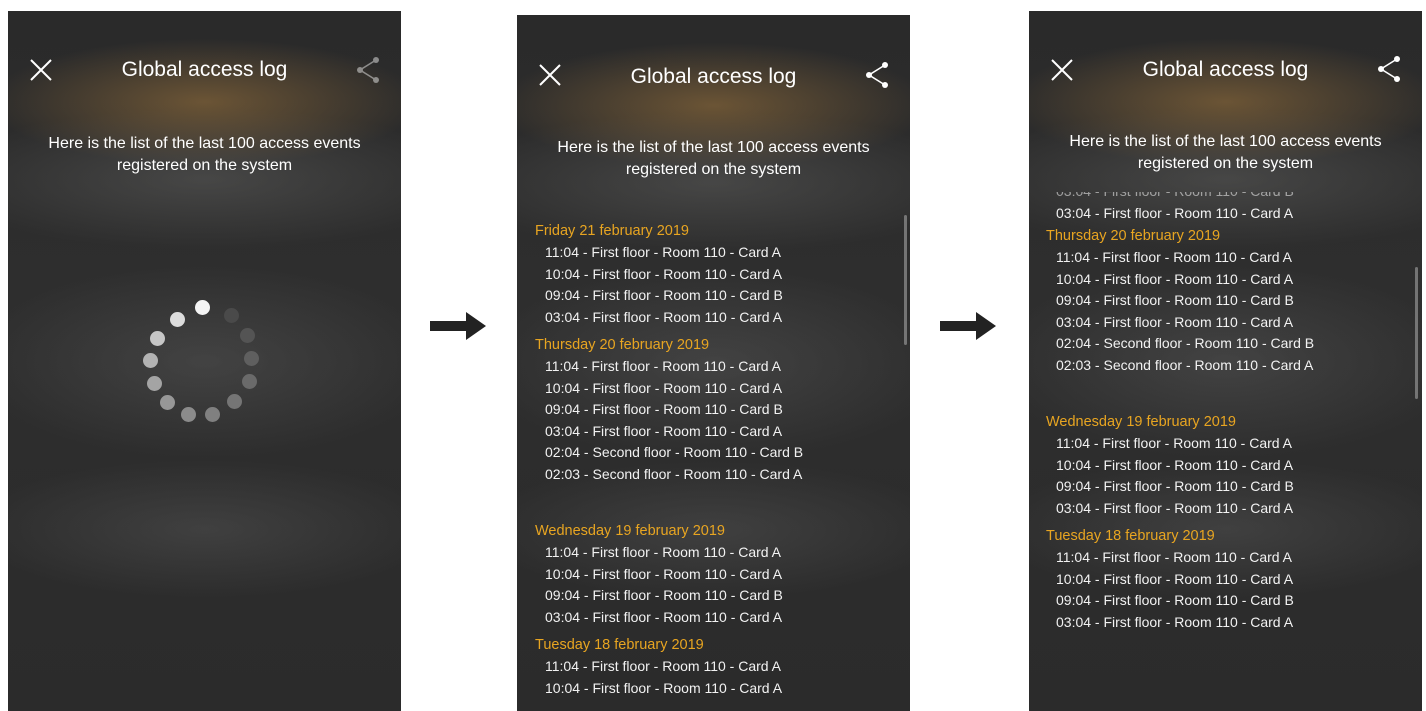  I want to click on loading-spinner-icon, so click(203, 359).